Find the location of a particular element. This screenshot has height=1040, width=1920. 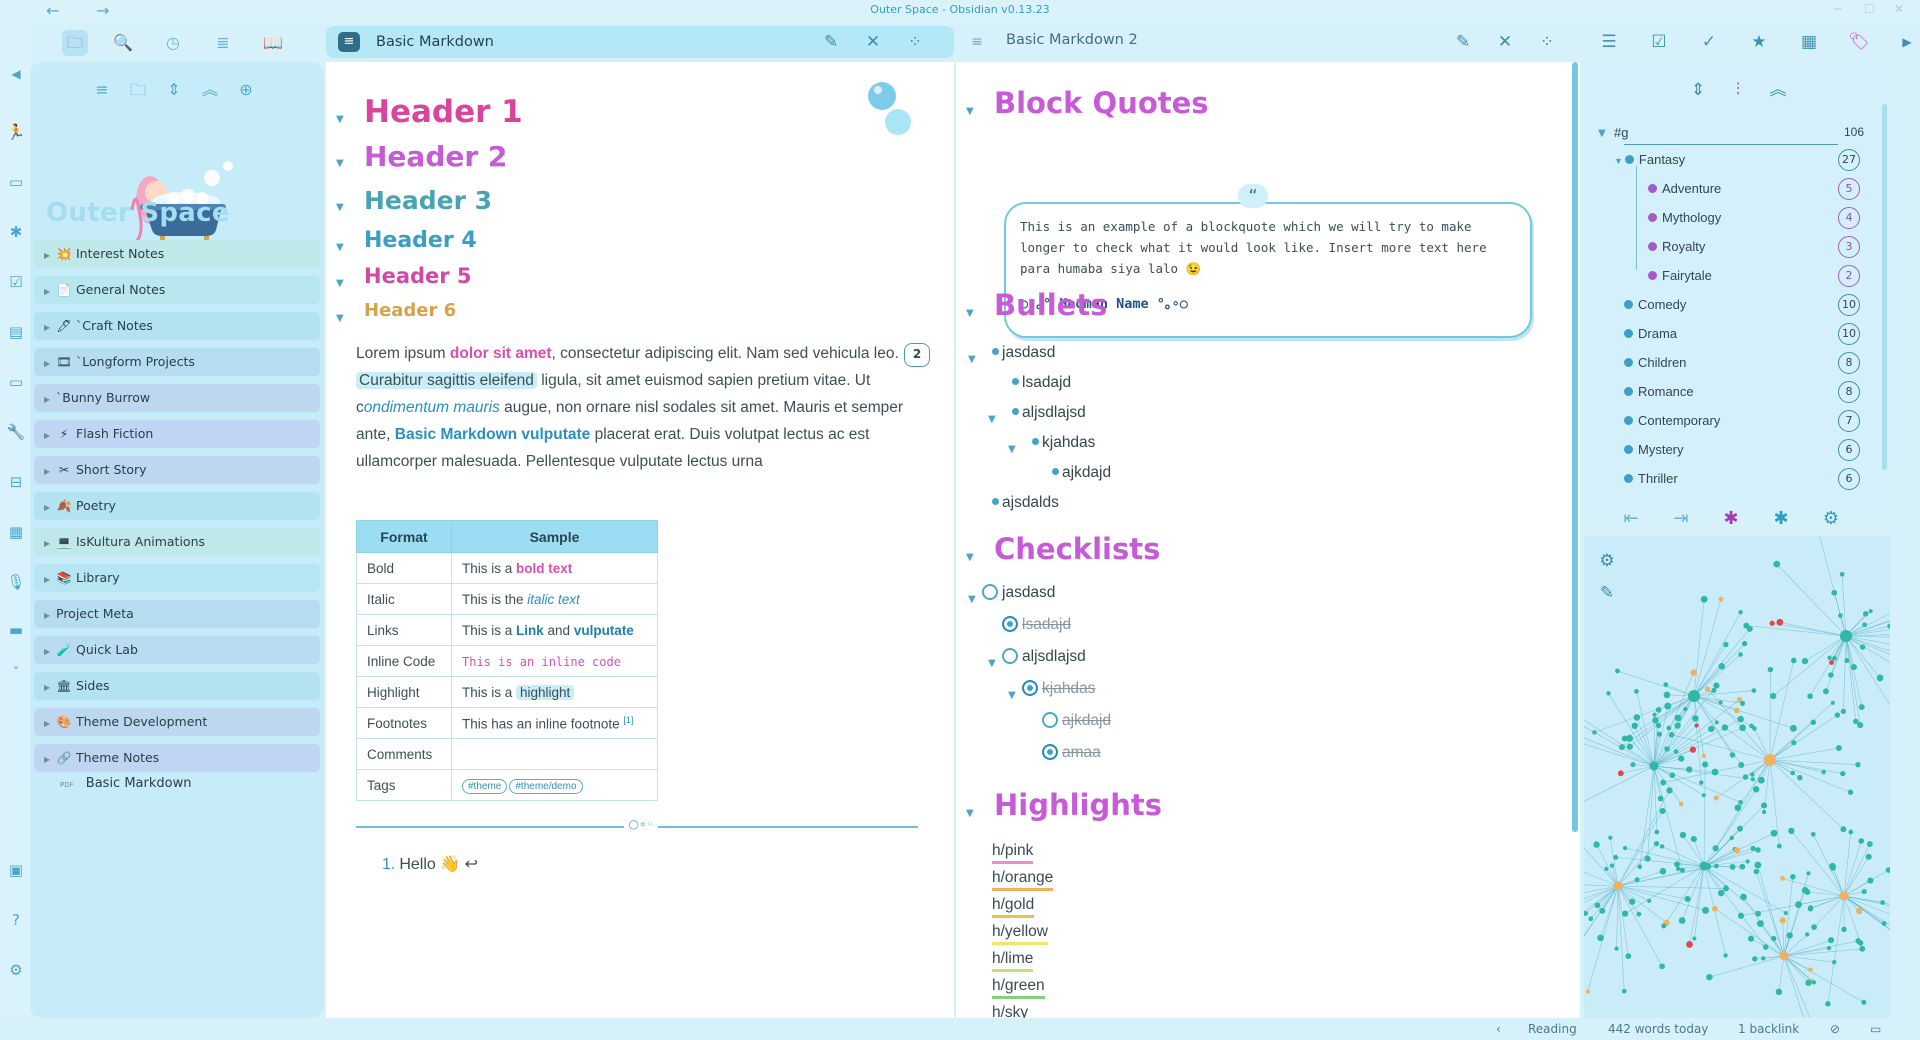

more-options-icon: ⁘ is located at coordinates (1547, 42).